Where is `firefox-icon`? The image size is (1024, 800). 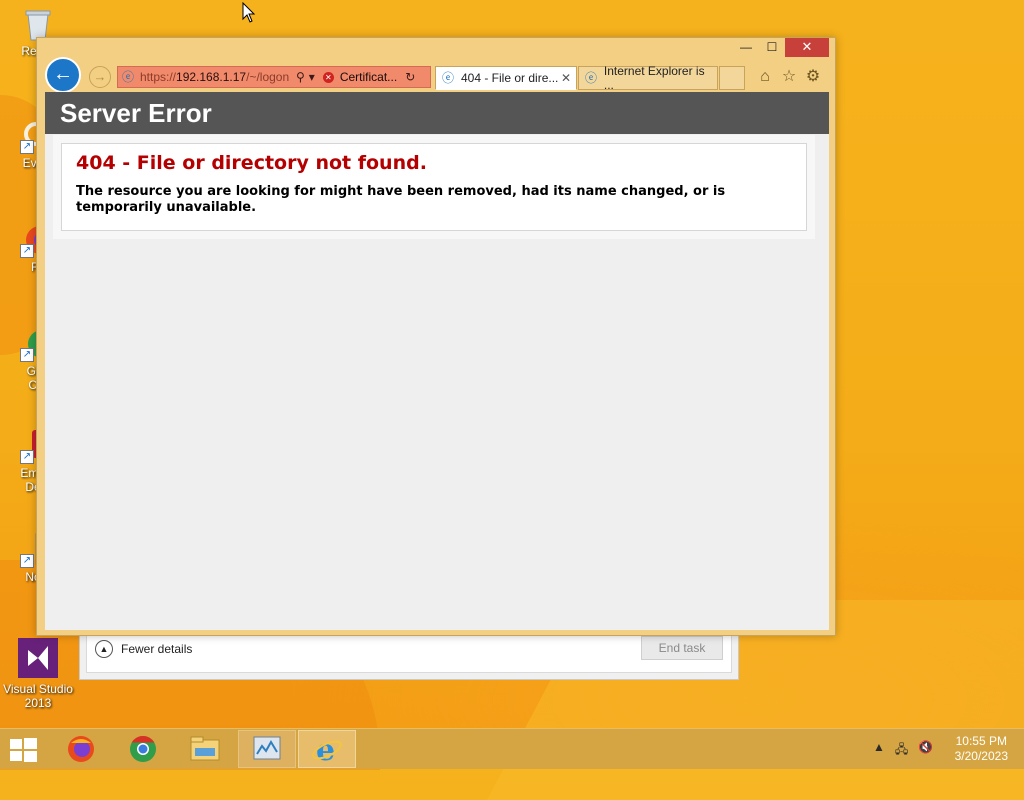
firefox-icon is located at coordinates (81, 749).